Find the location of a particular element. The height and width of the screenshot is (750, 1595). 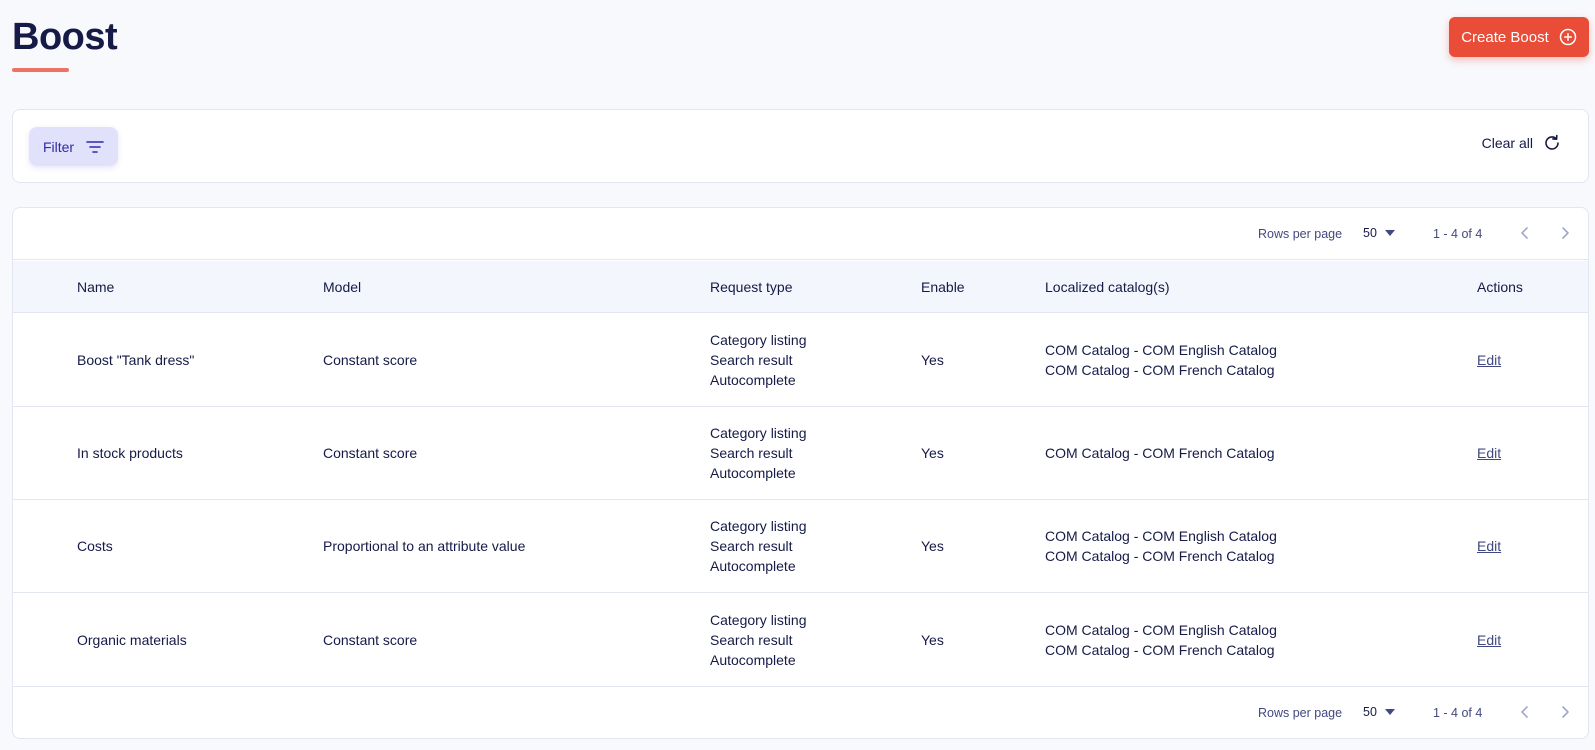

row-name: Boost "Tank dress" is located at coordinates (135, 360).